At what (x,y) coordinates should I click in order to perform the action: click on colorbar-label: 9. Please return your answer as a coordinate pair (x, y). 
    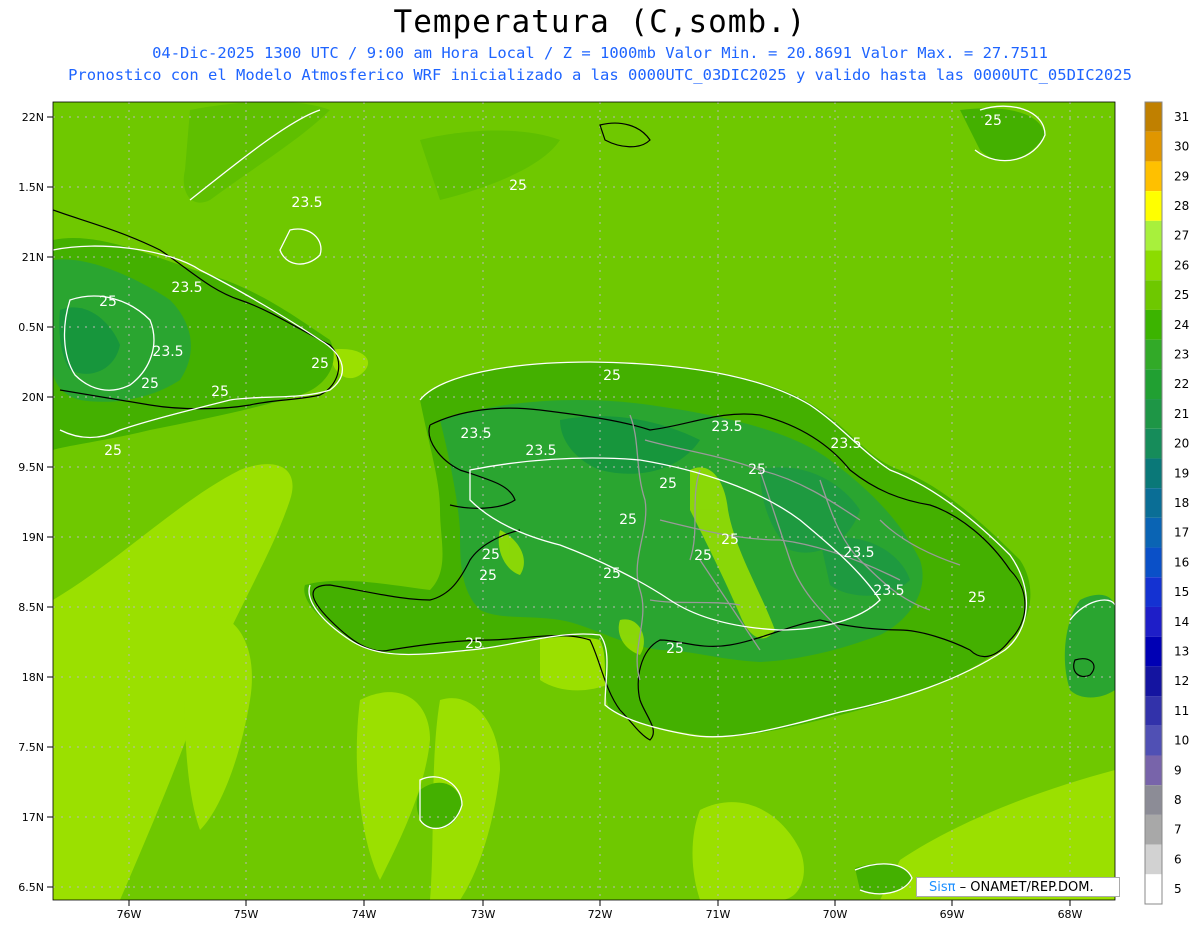
    Looking at the image, I should click on (1178, 770).